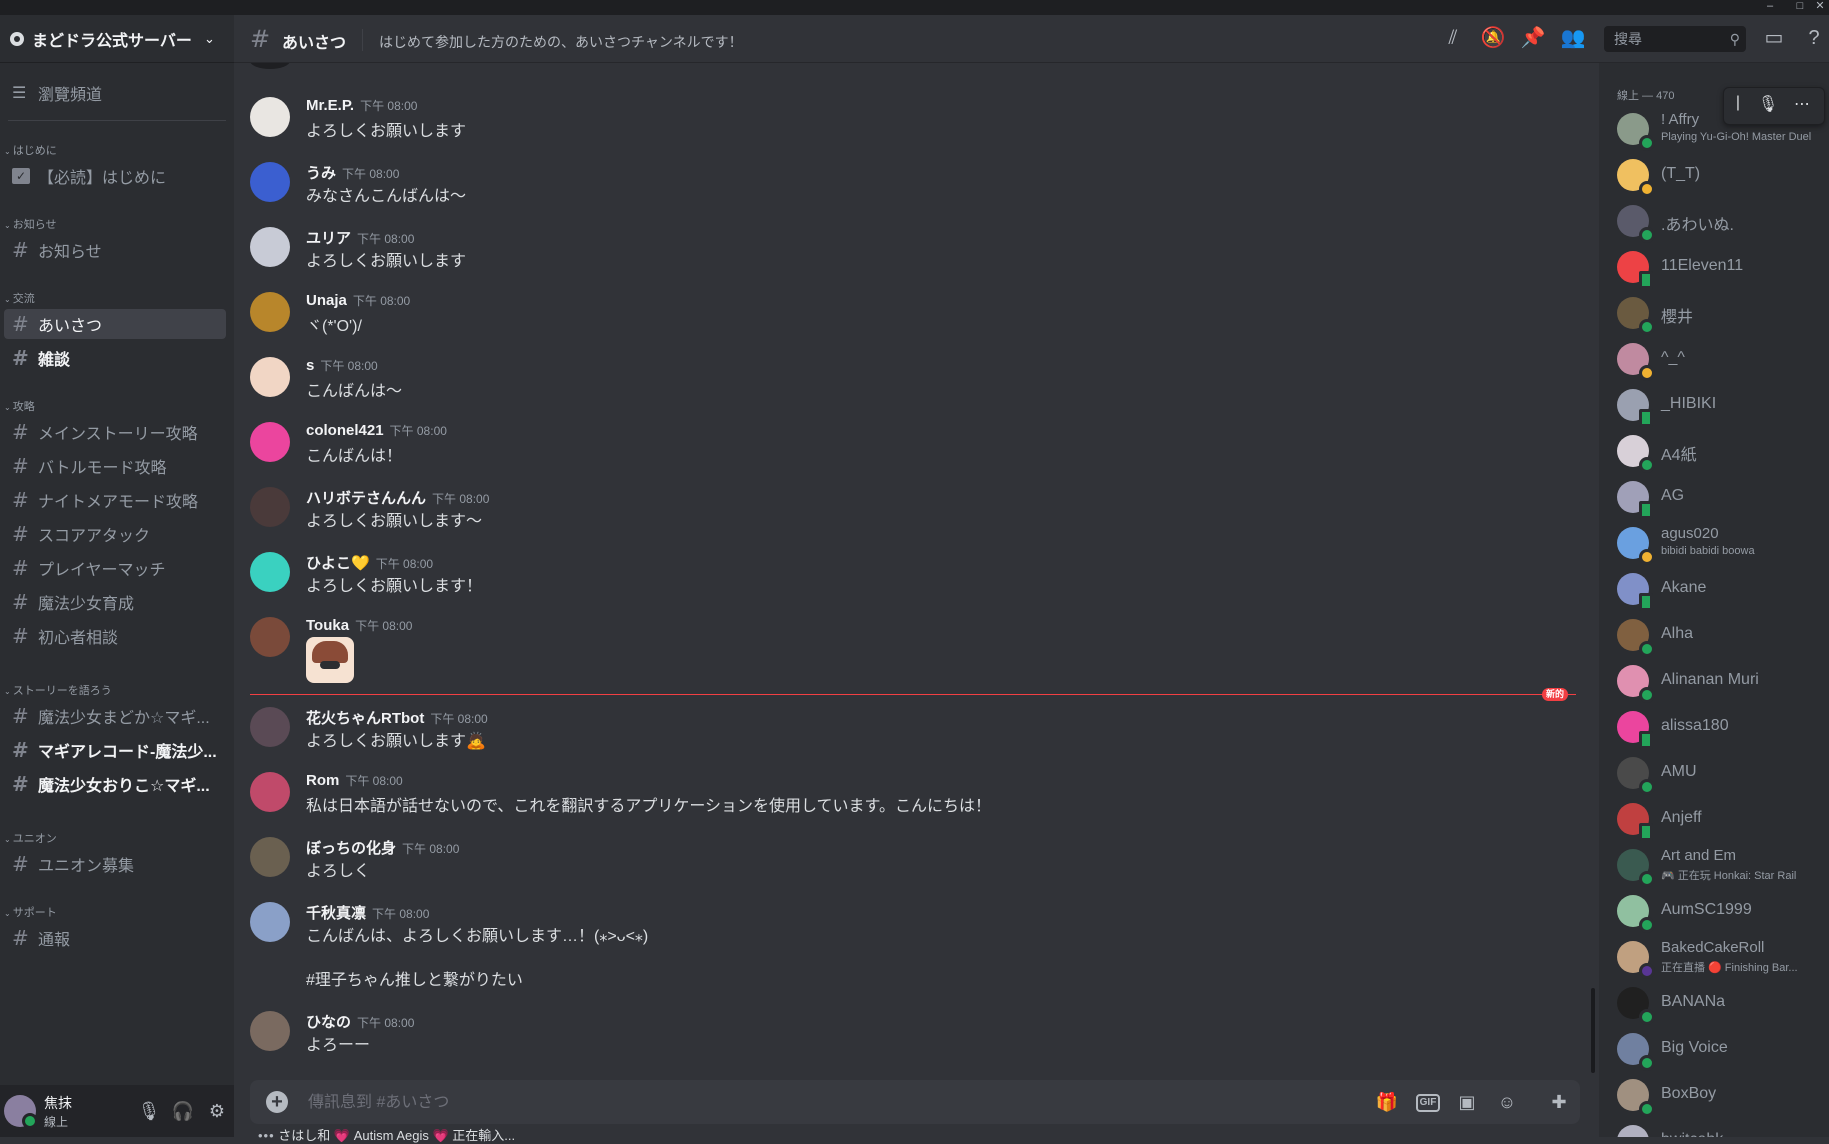 The image size is (1829, 1144). I want to click on more-icon: ⋯, so click(1802, 104).